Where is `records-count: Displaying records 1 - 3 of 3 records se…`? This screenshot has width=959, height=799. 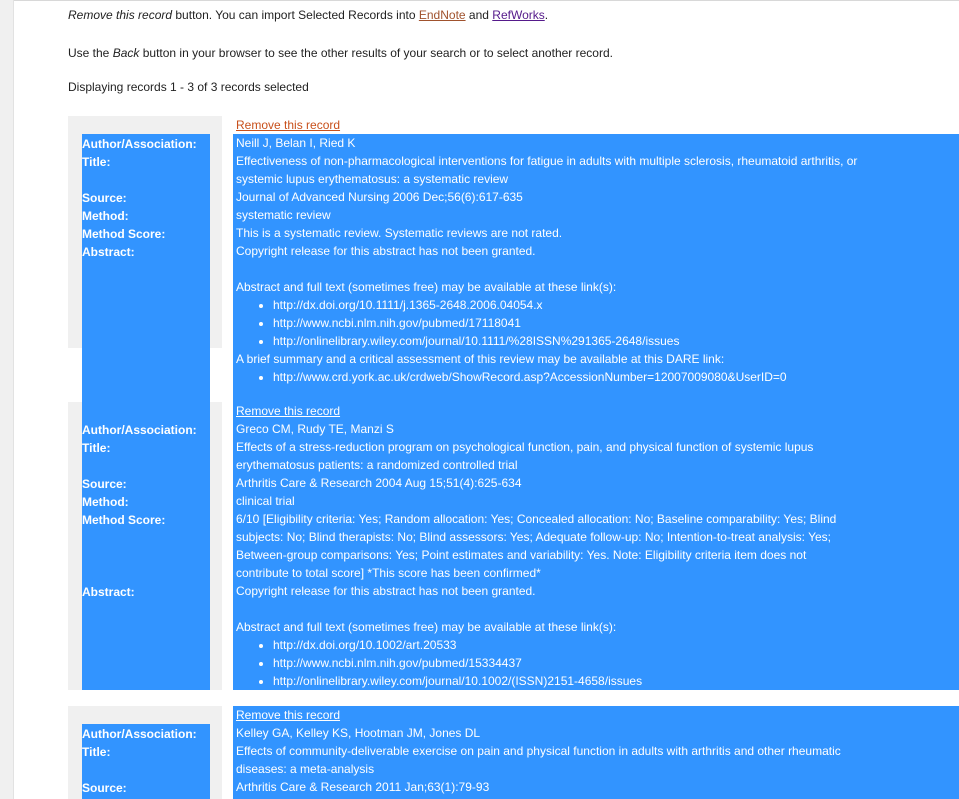 records-count: Displaying records 1 - 3 of 3 records se… is located at coordinates (188, 87).